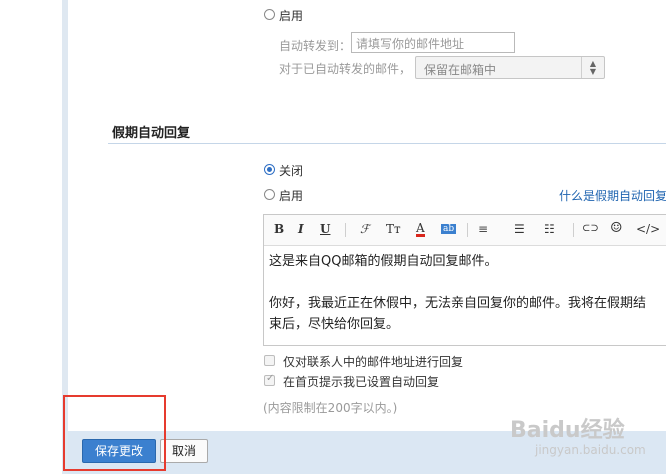 This screenshot has height=474, width=666. Describe the element at coordinates (373, 362) in the screenshot. I see `contacts-only-label: 仅对联系人中的邮件地址进行回复` at that location.